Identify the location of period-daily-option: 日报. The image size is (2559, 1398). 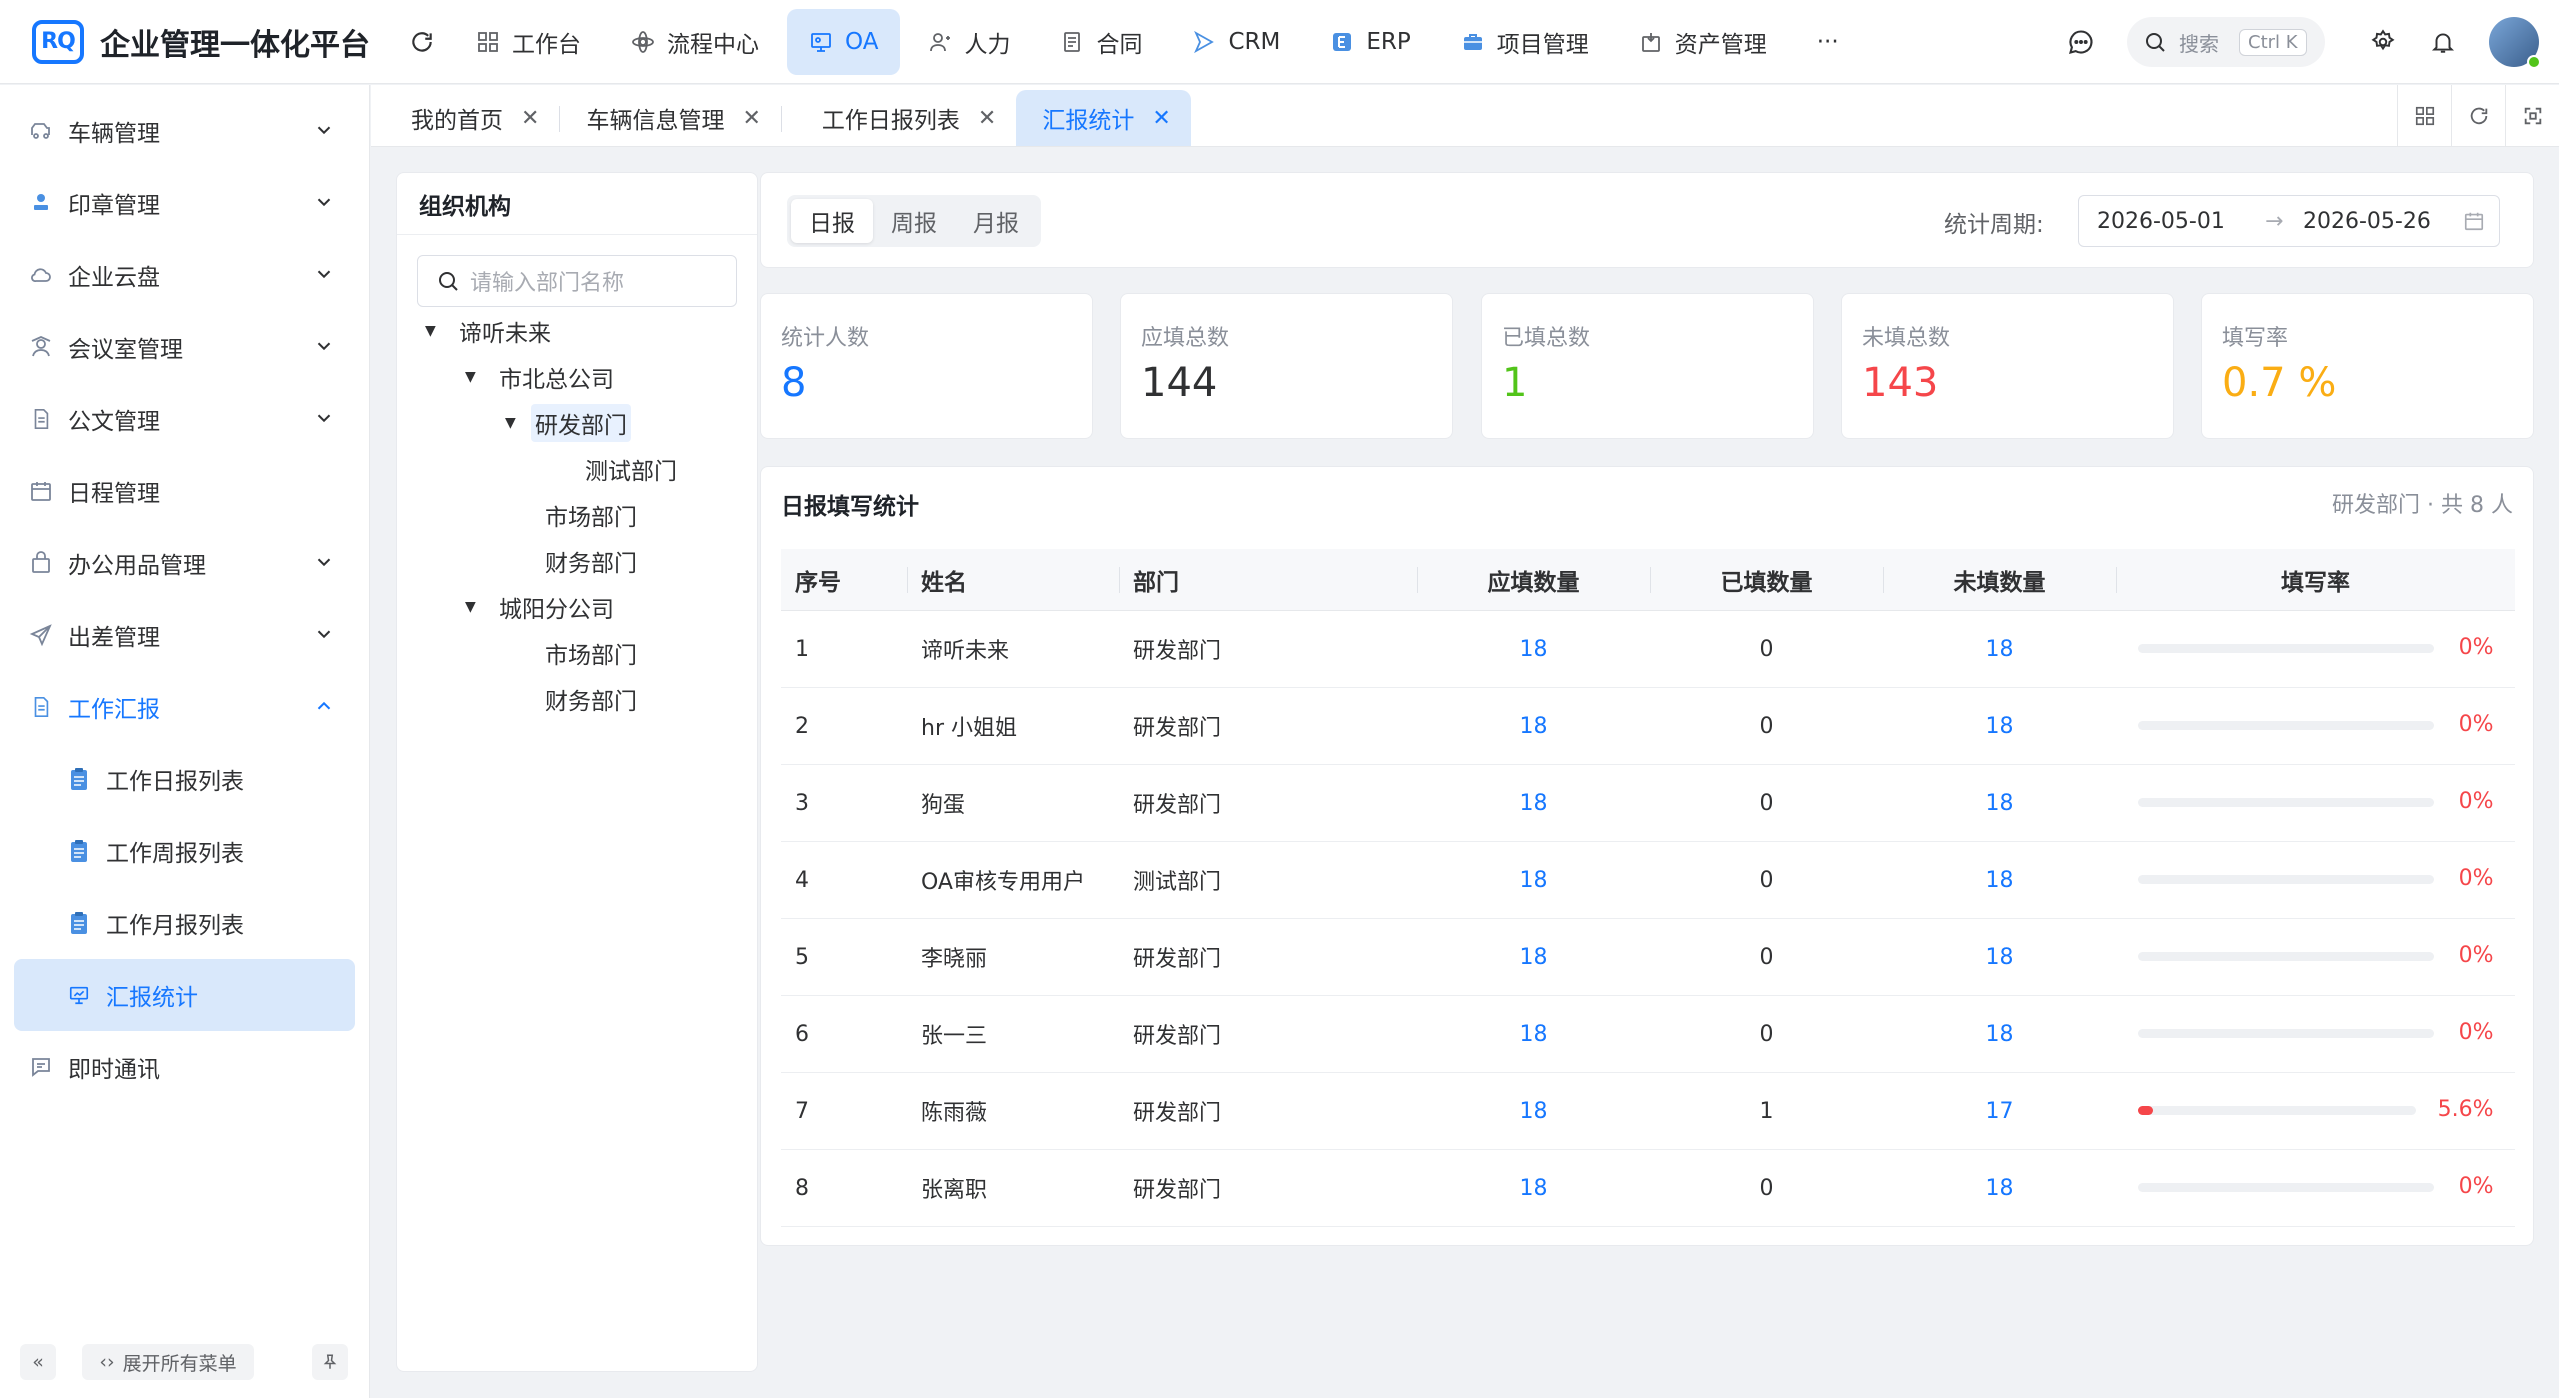
(832, 221).